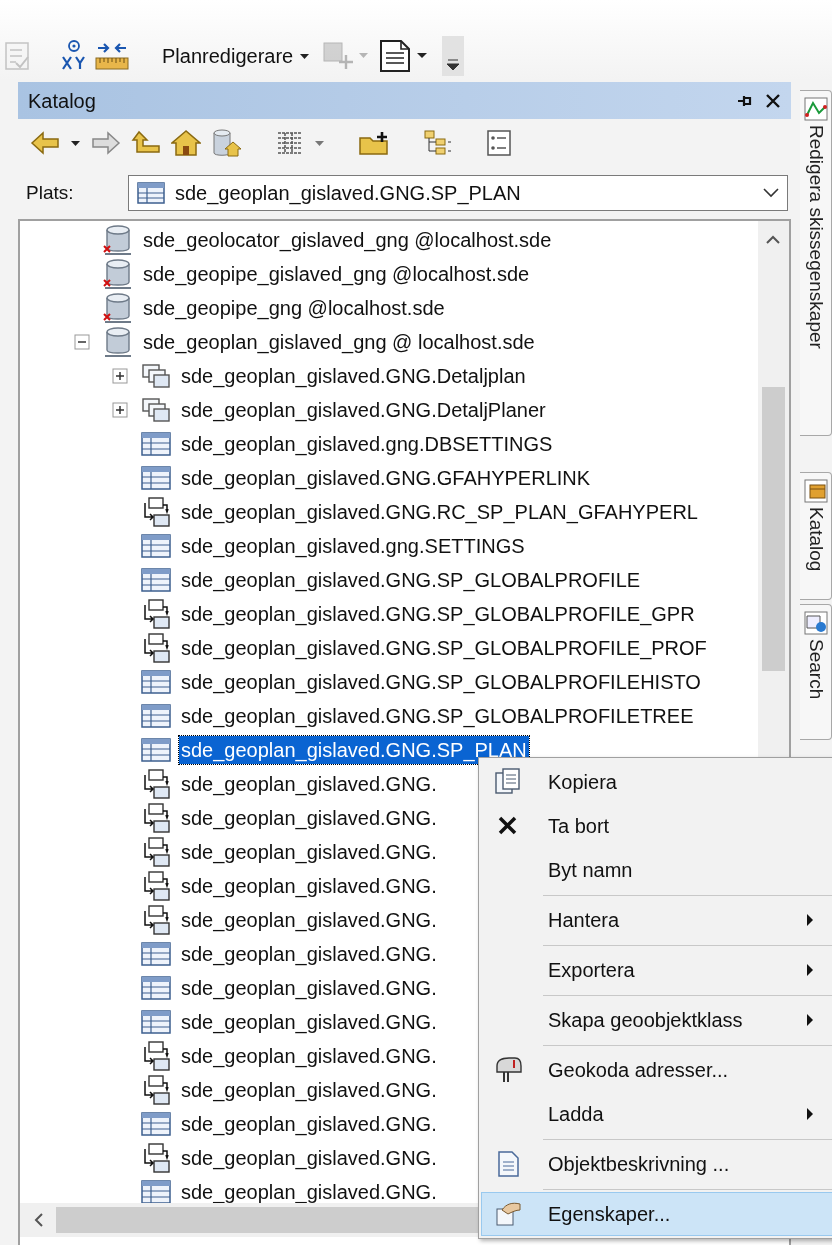 The height and width of the screenshot is (1245, 832). What do you see at coordinates (186, 143) in the screenshot?
I see `home-icon` at bounding box center [186, 143].